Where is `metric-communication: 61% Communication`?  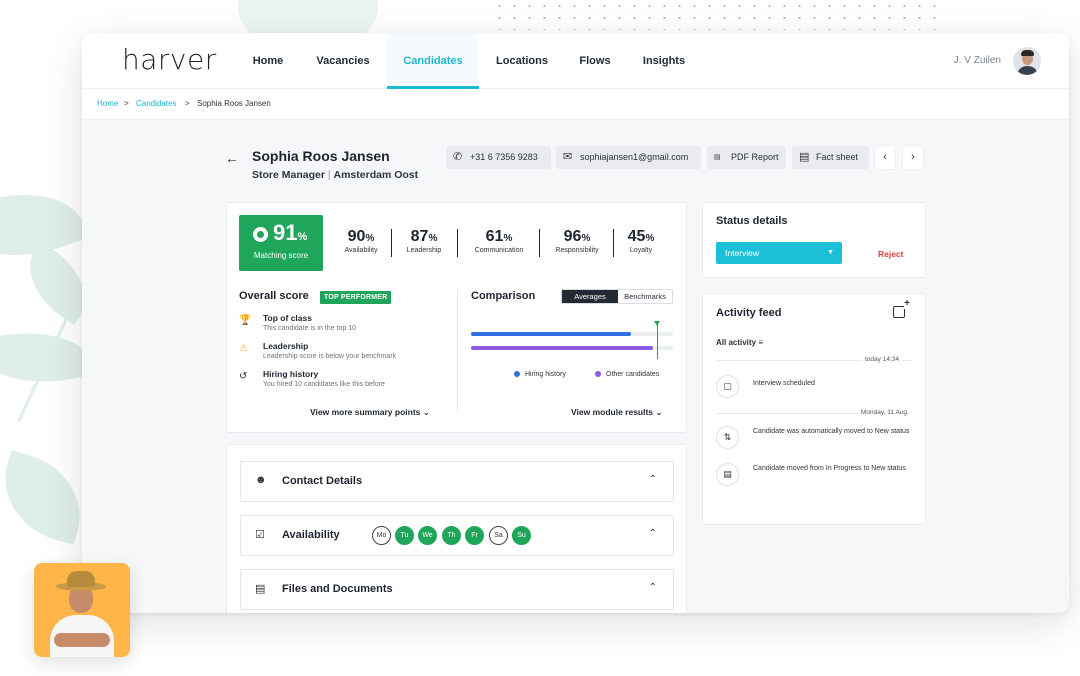 metric-communication: 61% Communication is located at coordinates (499, 241).